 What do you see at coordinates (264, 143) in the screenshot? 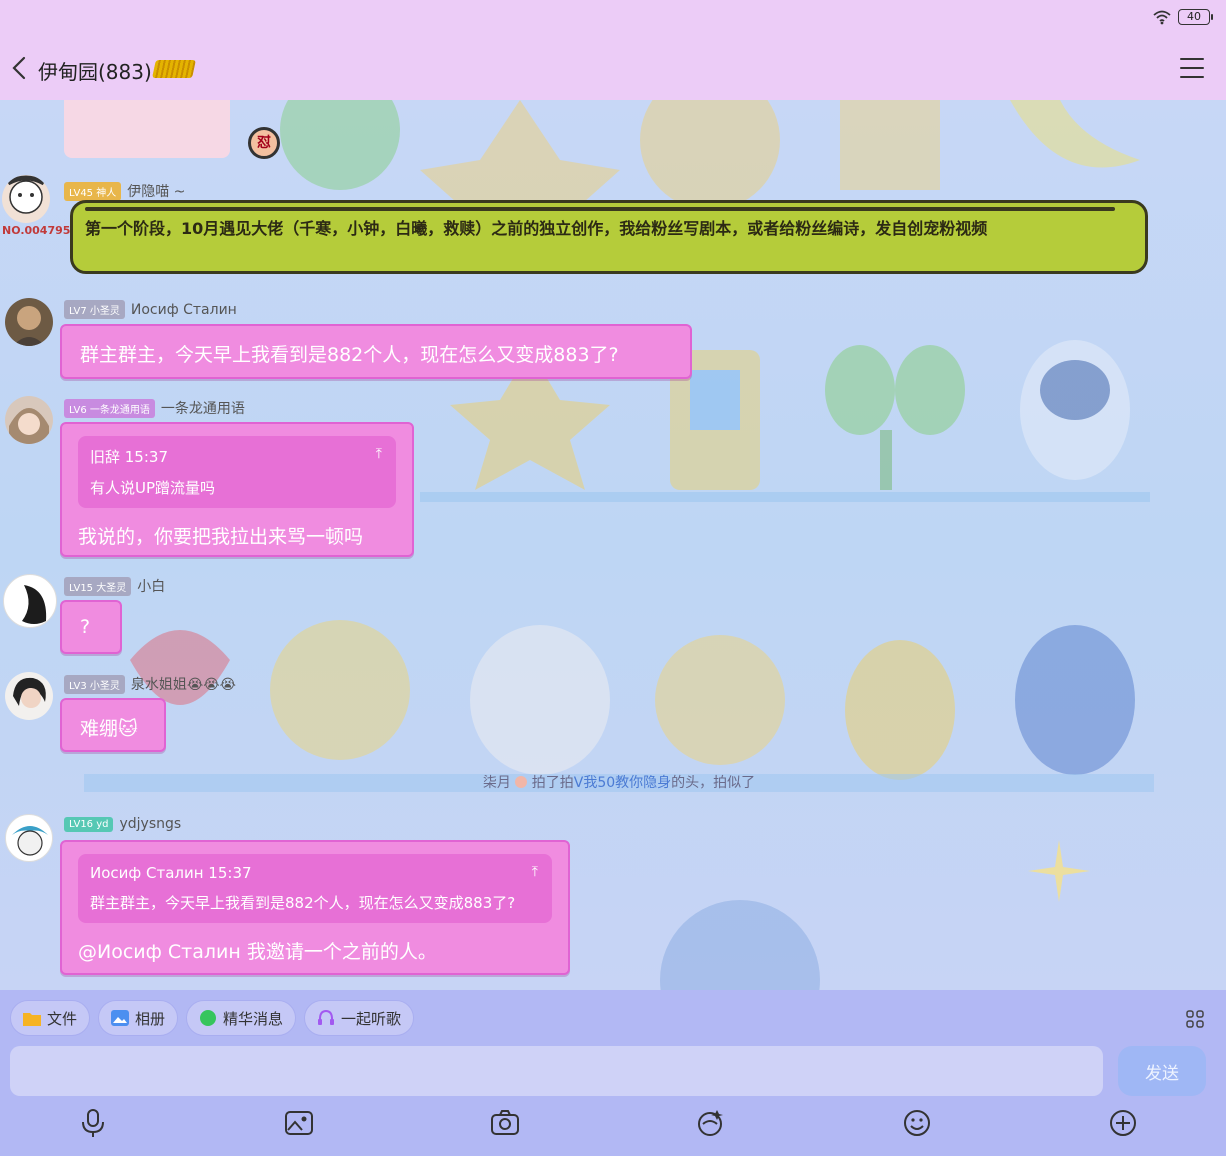
I see `sticker-icon: 怼` at bounding box center [264, 143].